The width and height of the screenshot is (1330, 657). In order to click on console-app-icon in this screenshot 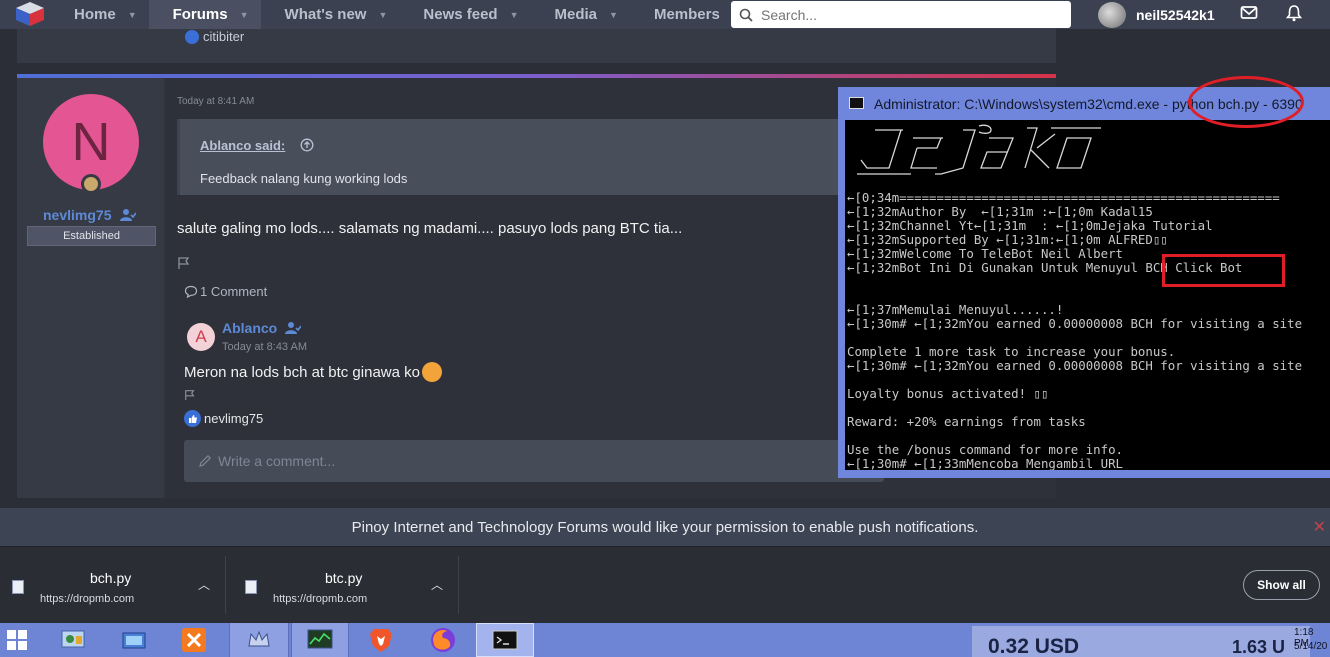, I will do `click(856, 103)`.